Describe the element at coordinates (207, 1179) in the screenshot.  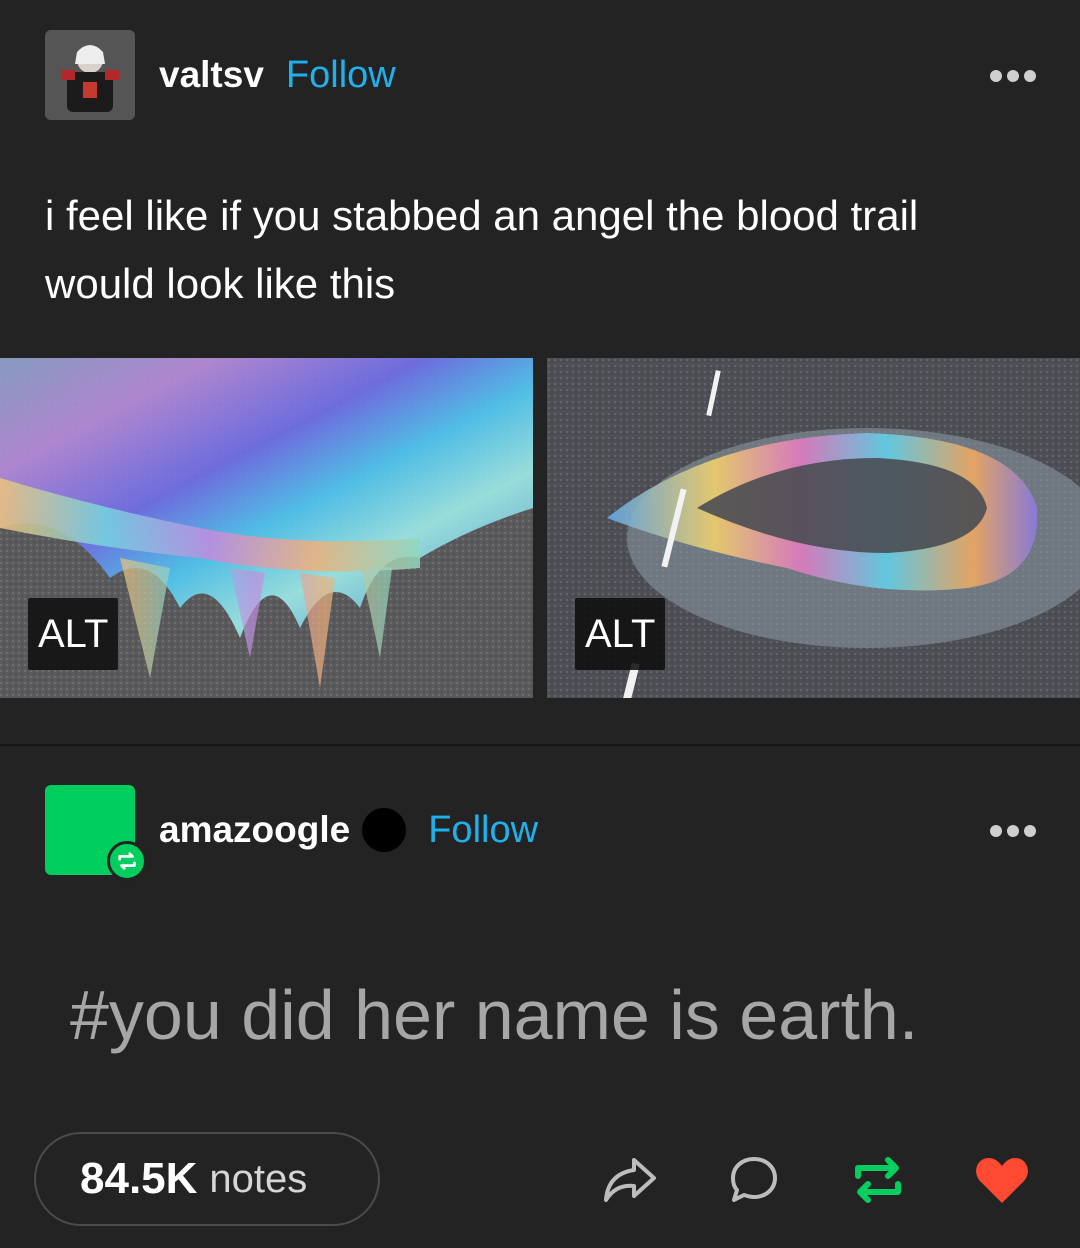
I see `notes-button: 84.5K notes` at that location.